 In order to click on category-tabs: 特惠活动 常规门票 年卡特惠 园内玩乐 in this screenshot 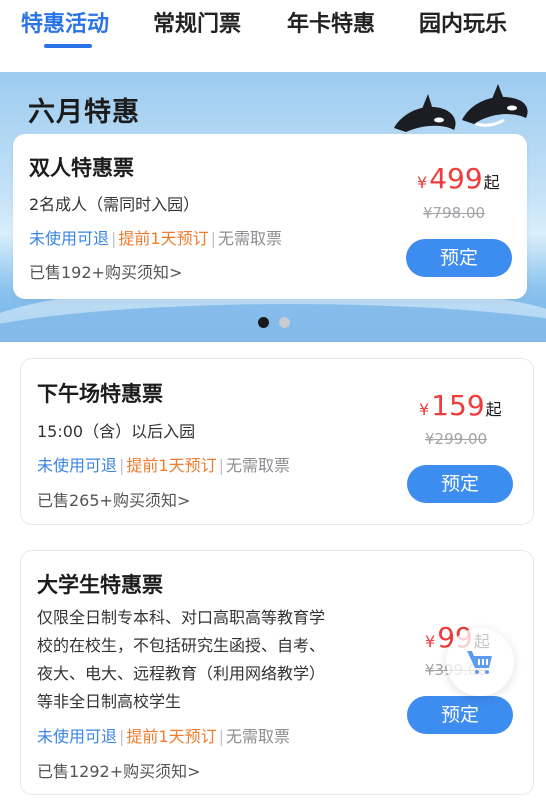, I will do `click(273, 28)`.